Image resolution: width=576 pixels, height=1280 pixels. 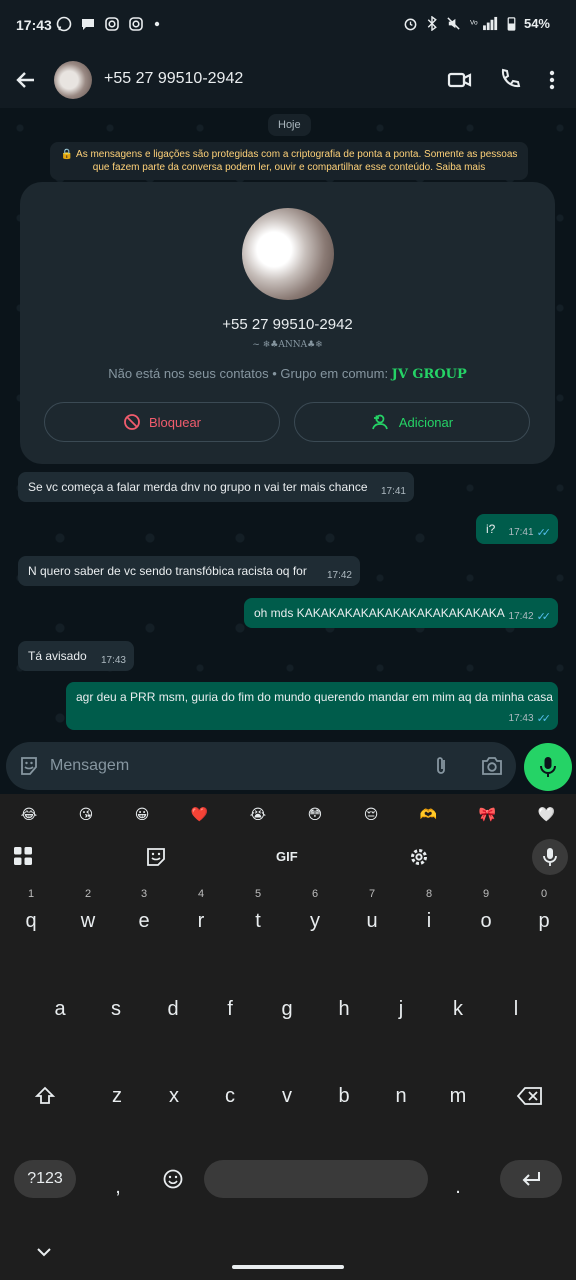 What do you see at coordinates (486, 910) in the screenshot?
I see `key-o: 9o` at bounding box center [486, 910].